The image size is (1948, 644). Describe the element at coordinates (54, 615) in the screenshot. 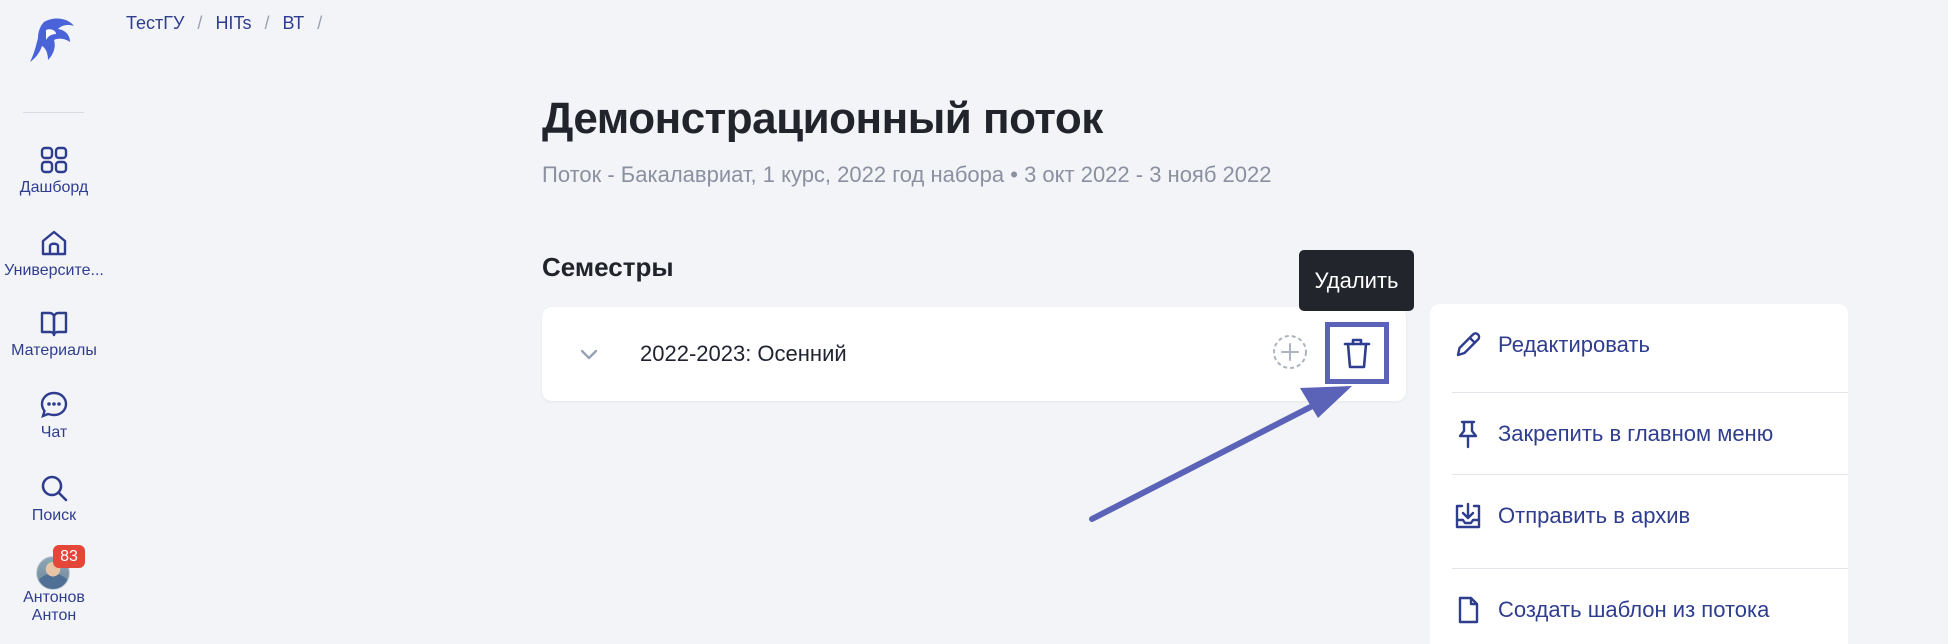

I see `user-firstname: Антон` at that location.